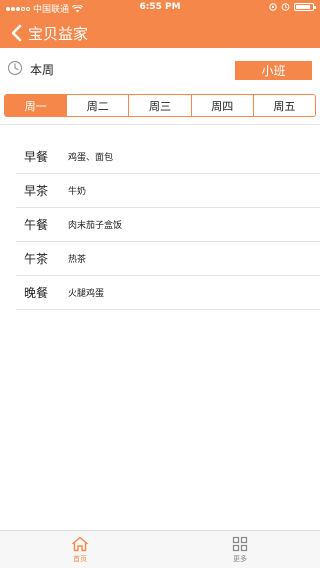 Image resolution: width=320 pixels, height=568 pixels. What do you see at coordinates (168, 157) in the screenshot?
I see `list-item: 早餐 鸡蛋、面包` at bounding box center [168, 157].